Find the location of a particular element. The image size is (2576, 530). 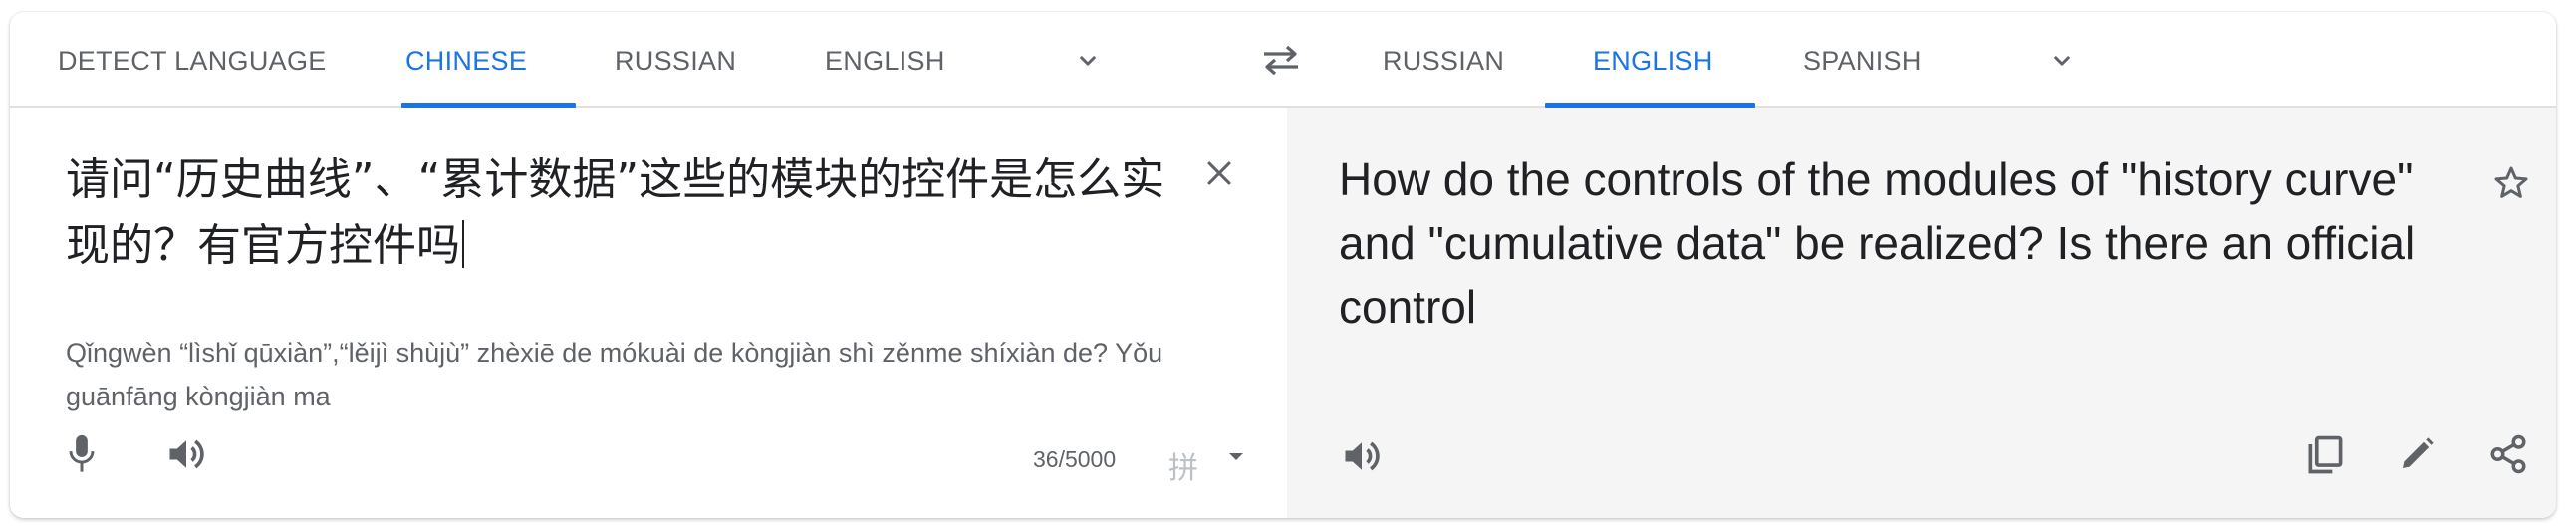

copy-icon is located at coordinates (2325, 455).